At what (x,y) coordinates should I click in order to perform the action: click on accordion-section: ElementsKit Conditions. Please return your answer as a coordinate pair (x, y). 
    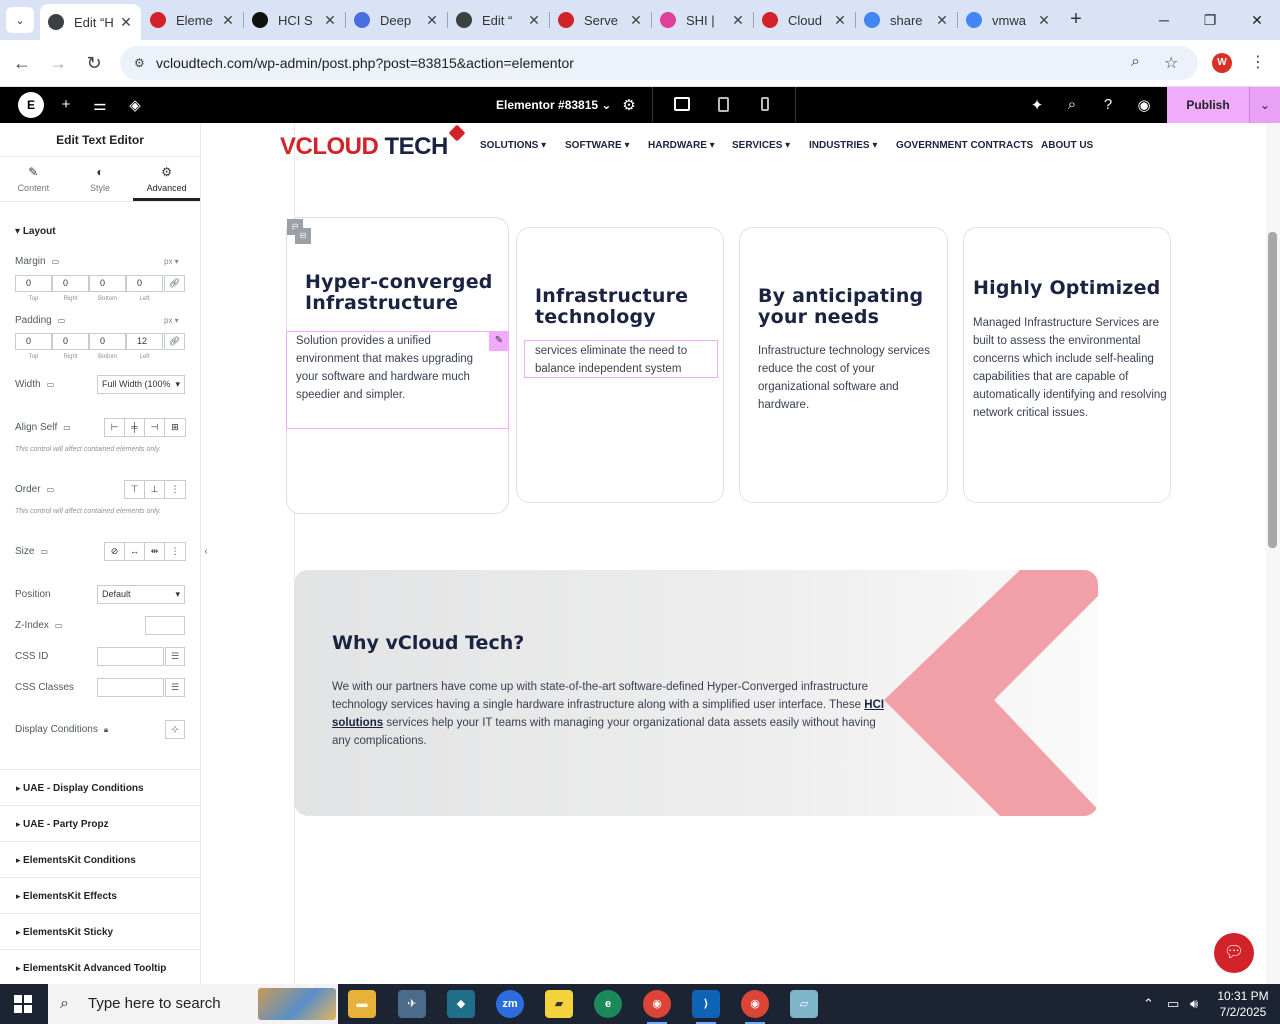
    Looking at the image, I should click on (100, 859).